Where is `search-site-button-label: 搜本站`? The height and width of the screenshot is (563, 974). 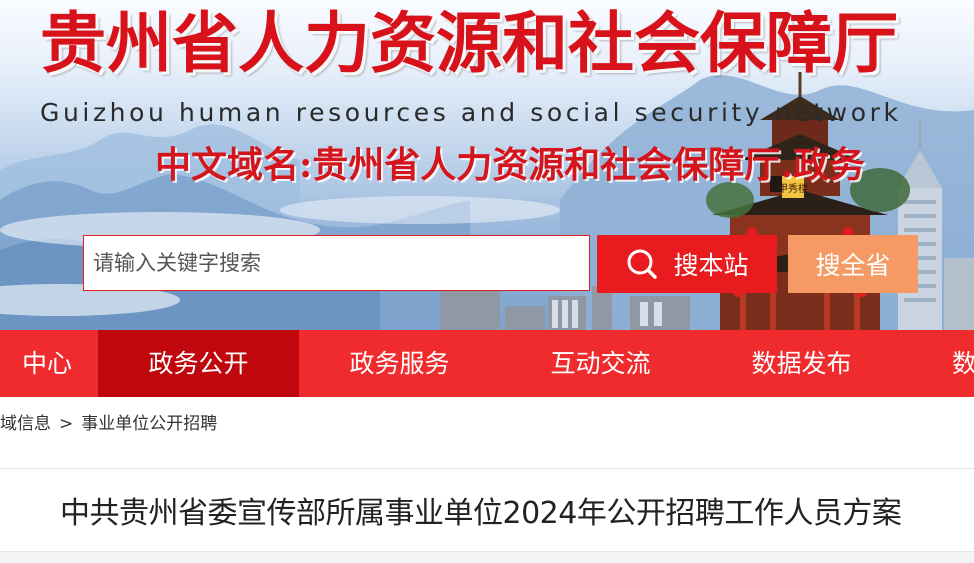 search-site-button-label: 搜本站 is located at coordinates (711, 265).